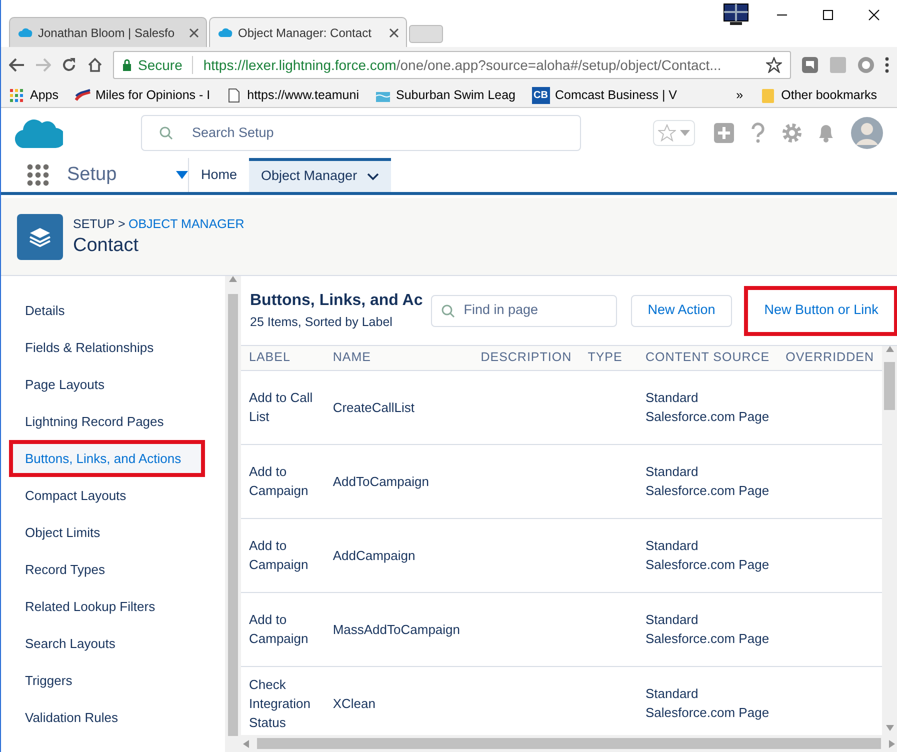  What do you see at coordinates (820, 311) in the screenshot?
I see `action-button: New Button or Link` at bounding box center [820, 311].